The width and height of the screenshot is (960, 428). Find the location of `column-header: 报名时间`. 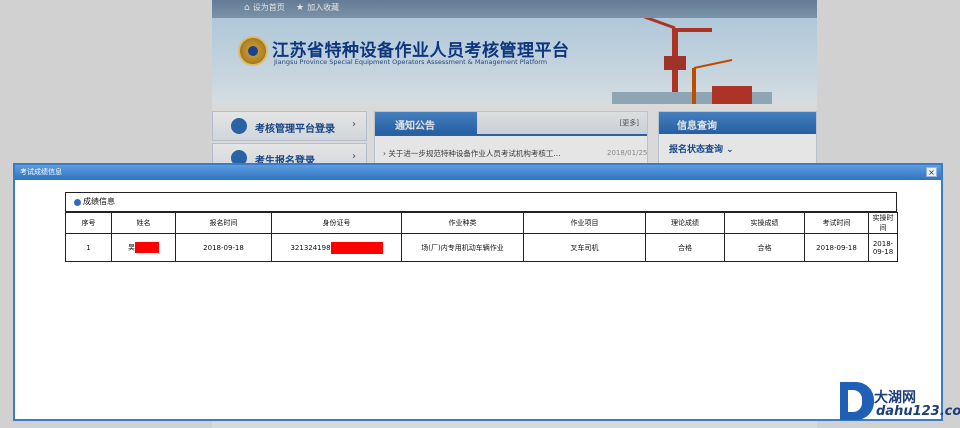

column-header: 报名时间 is located at coordinates (223, 223).